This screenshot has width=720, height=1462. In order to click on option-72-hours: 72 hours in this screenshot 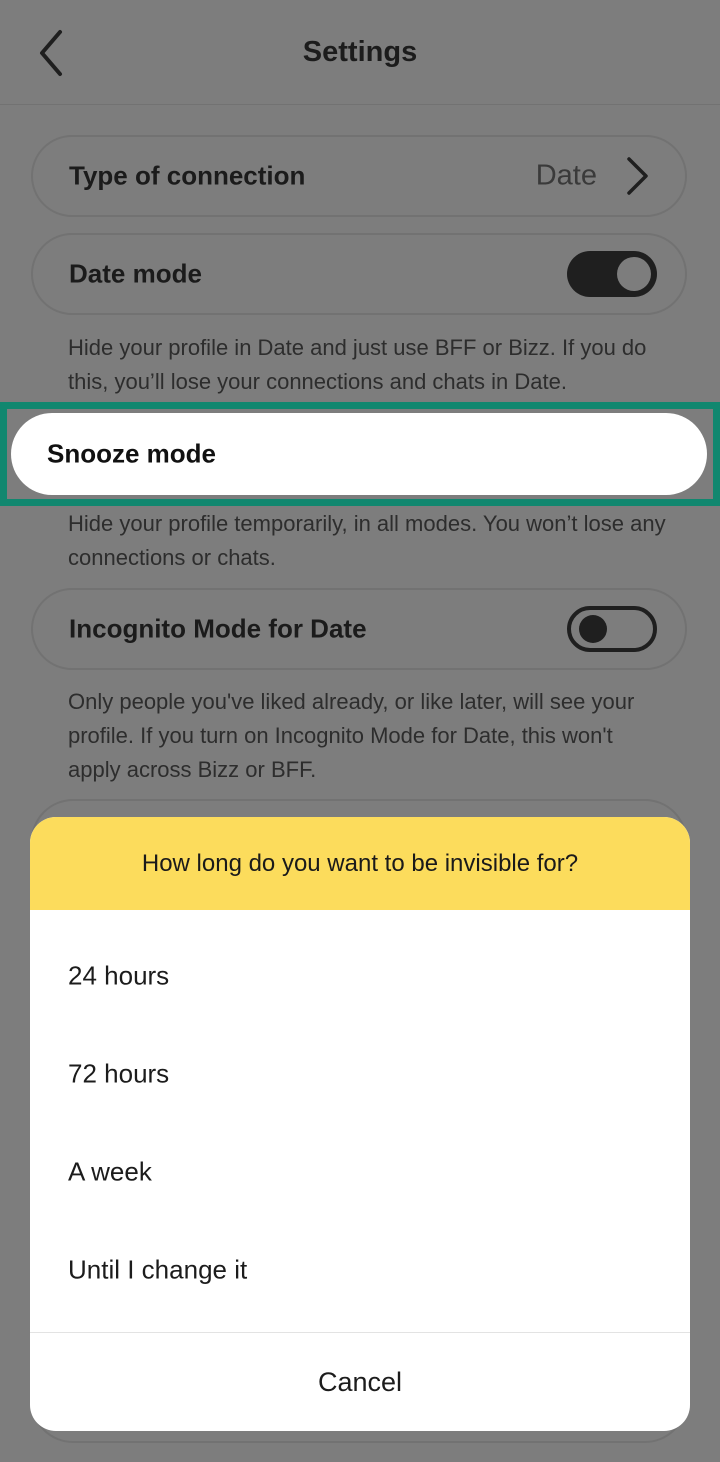, I will do `click(360, 1074)`.